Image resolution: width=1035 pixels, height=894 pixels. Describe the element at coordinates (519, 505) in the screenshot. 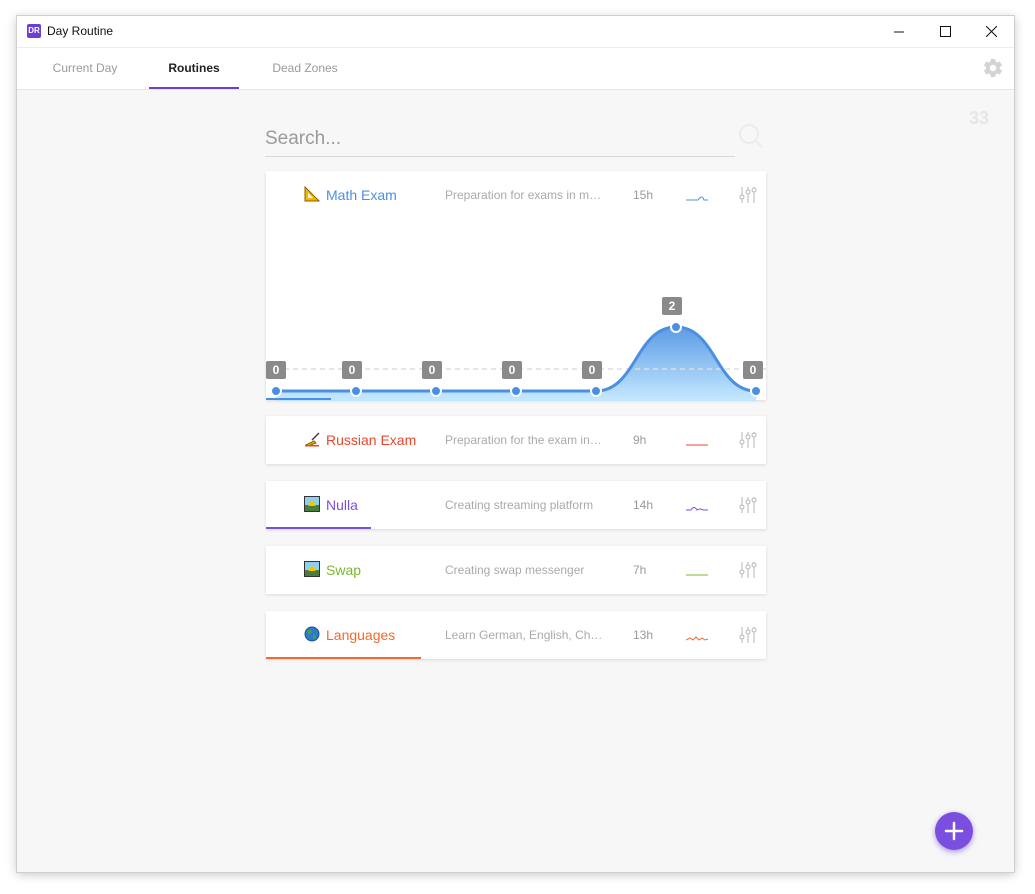

I see `routine-description: Creating streaming platform` at that location.